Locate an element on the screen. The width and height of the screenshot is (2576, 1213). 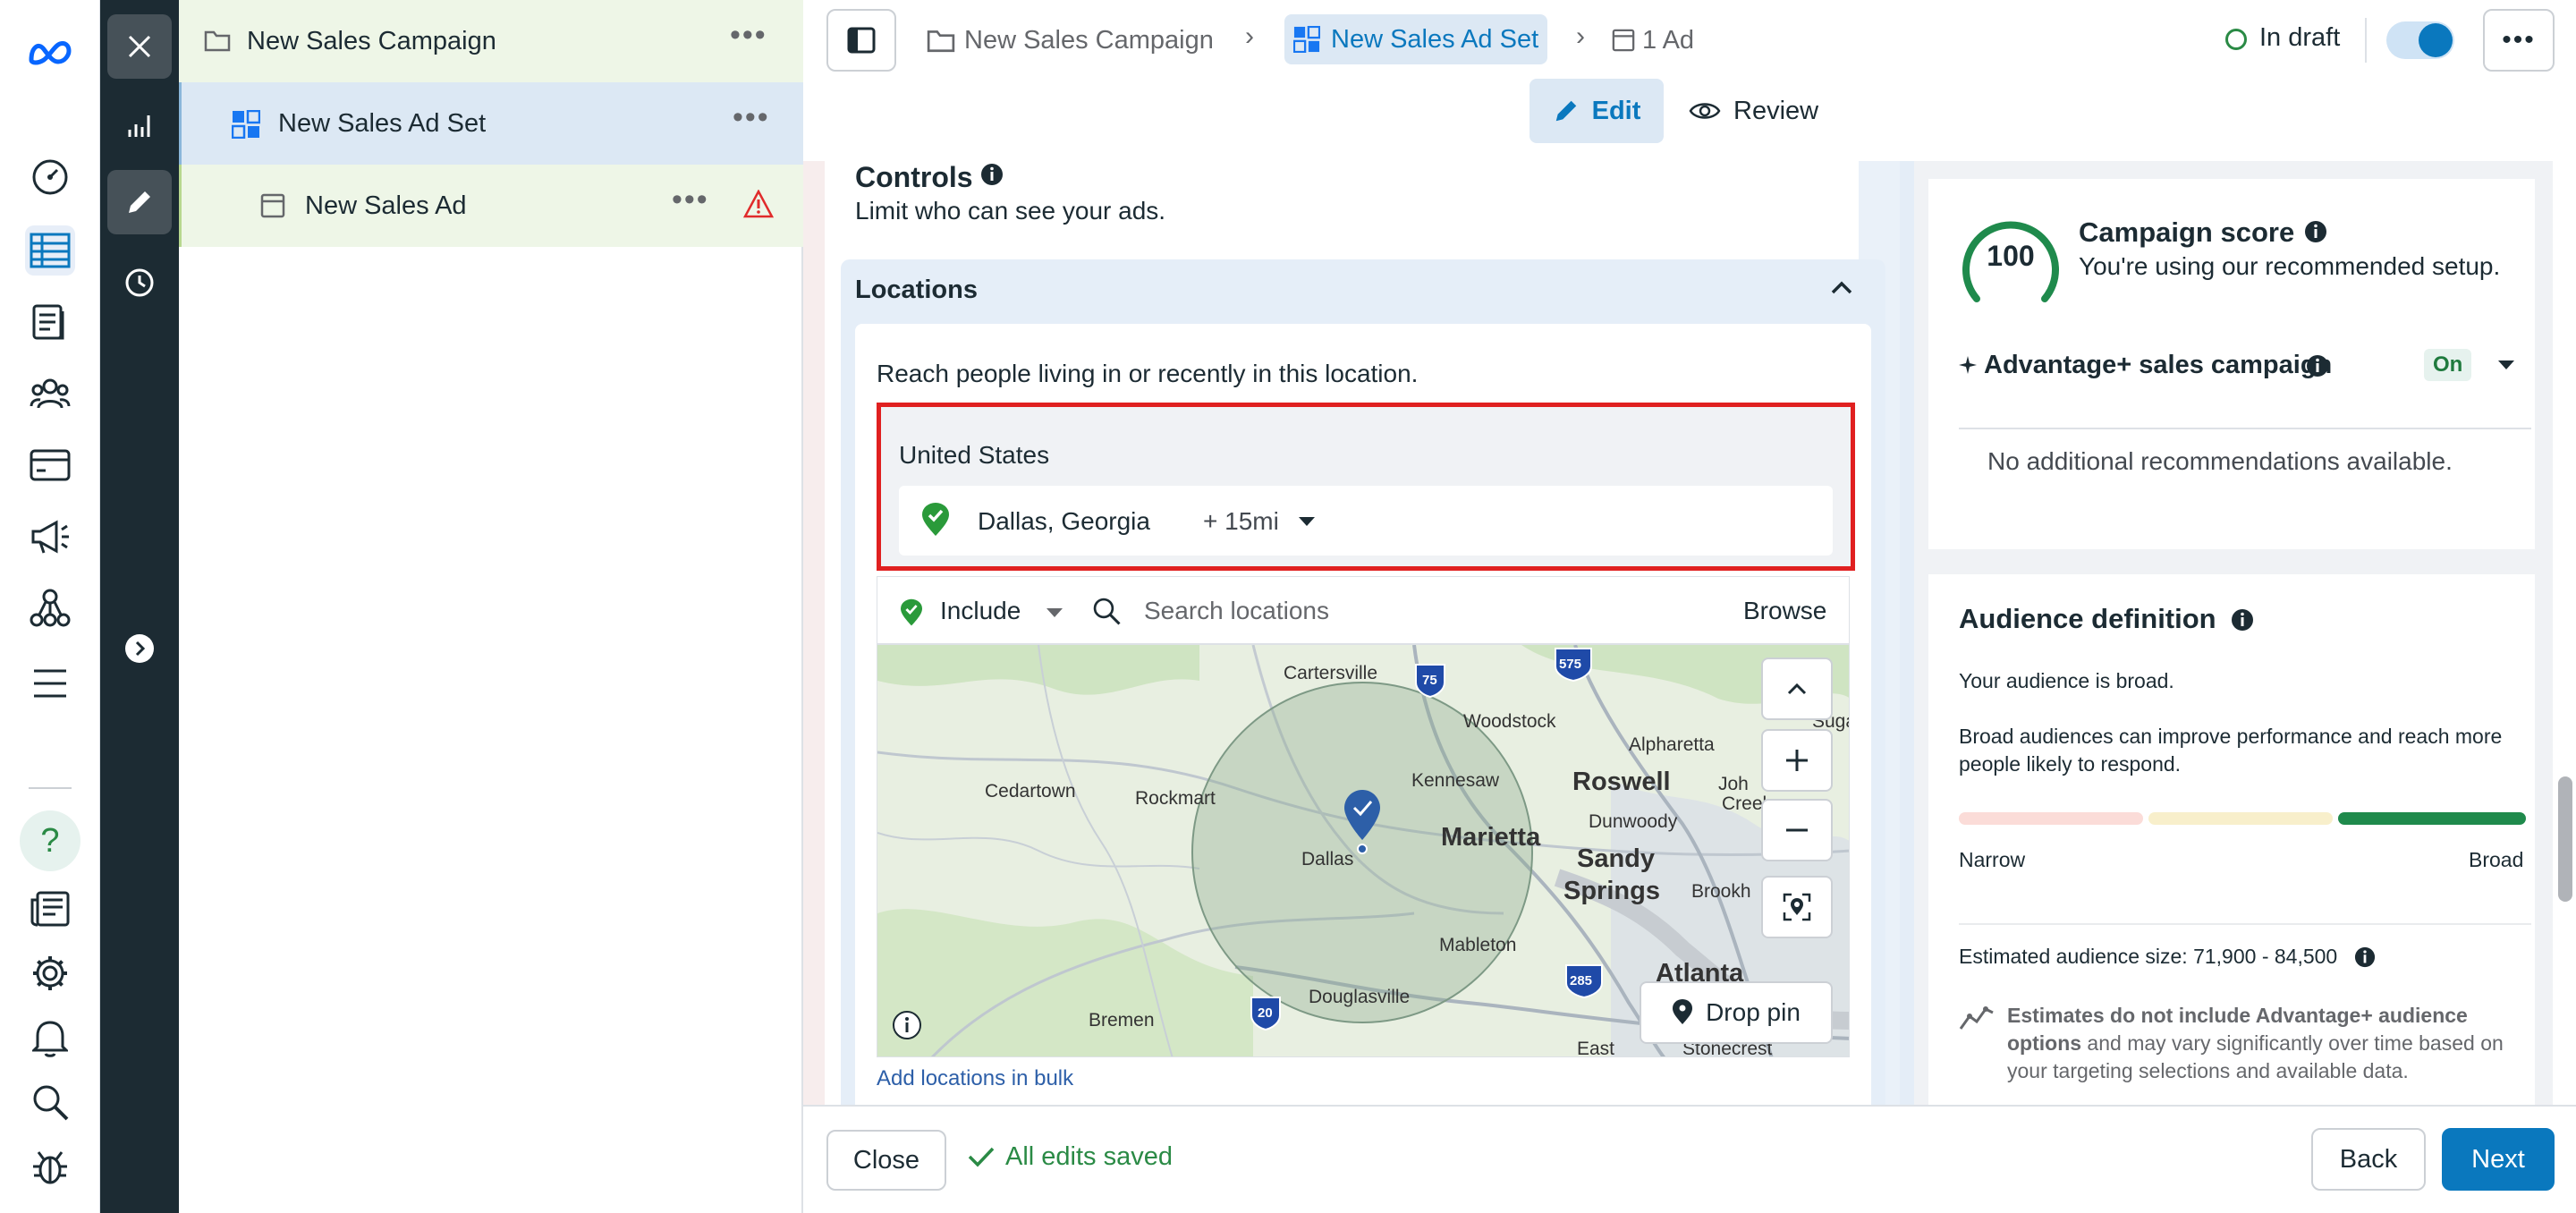
chevron-right-icon: › is located at coordinates (1580, 36).